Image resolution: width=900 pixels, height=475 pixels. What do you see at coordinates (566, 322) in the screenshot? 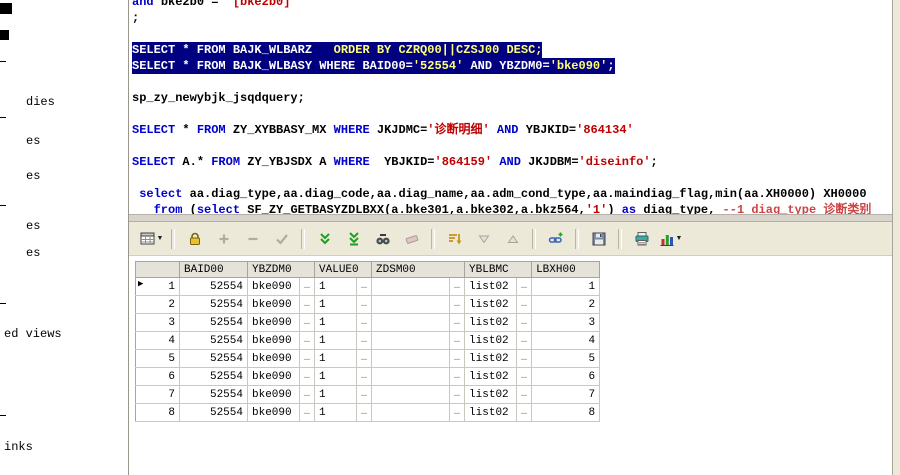
I see `cell-lbxh00: 3` at bounding box center [566, 322].